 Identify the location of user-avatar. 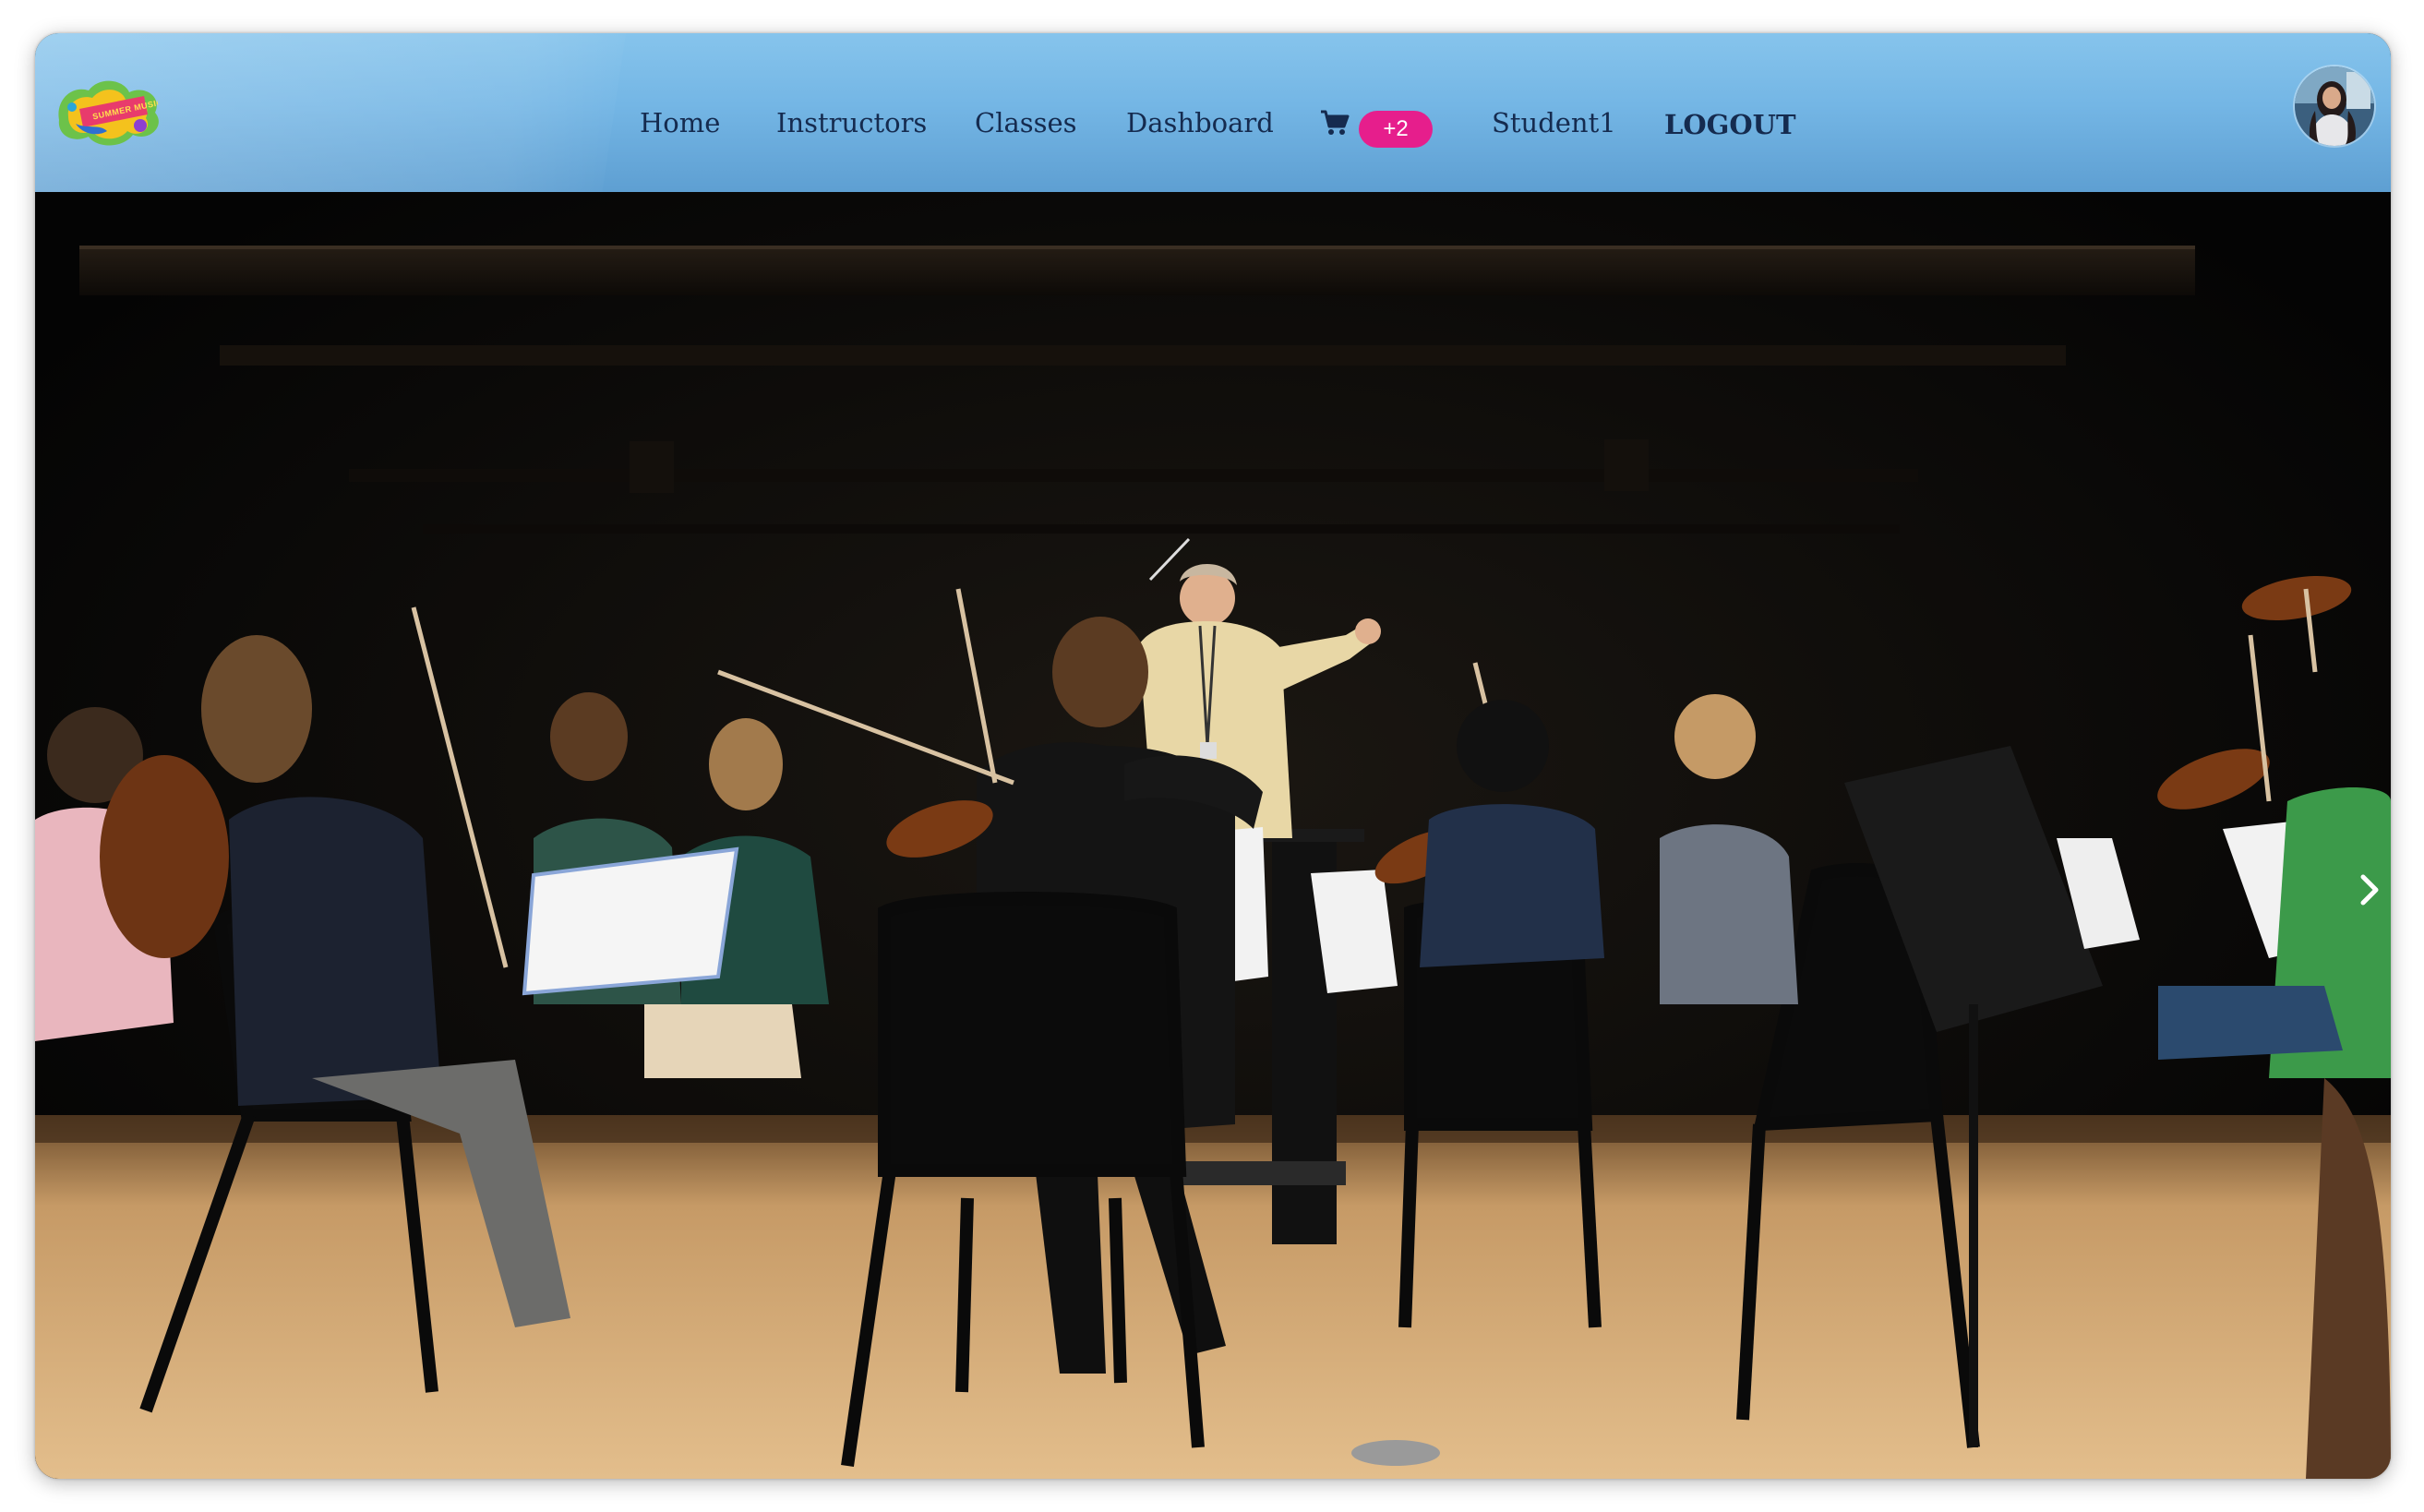
(2334, 106).